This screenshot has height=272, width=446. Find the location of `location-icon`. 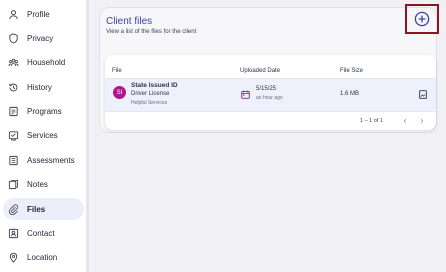

location-icon is located at coordinates (13, 257).